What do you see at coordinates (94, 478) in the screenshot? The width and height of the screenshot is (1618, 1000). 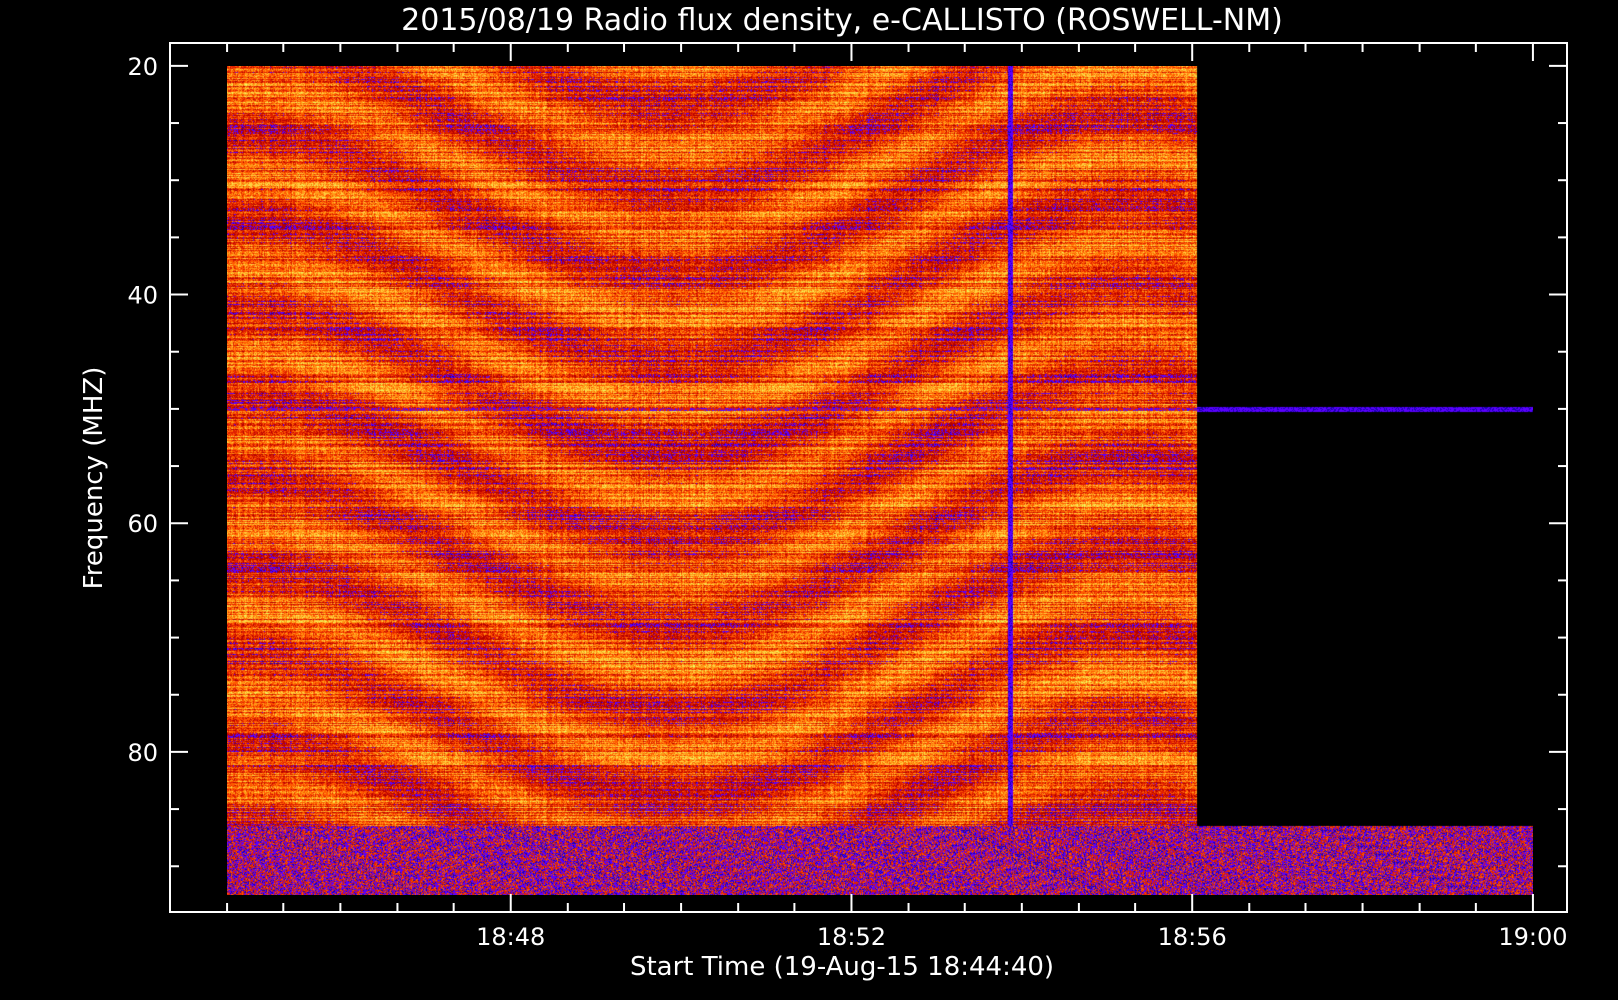 I see `y-axis-title: Frequency (MHZ)` at bounding box center [94, 478].